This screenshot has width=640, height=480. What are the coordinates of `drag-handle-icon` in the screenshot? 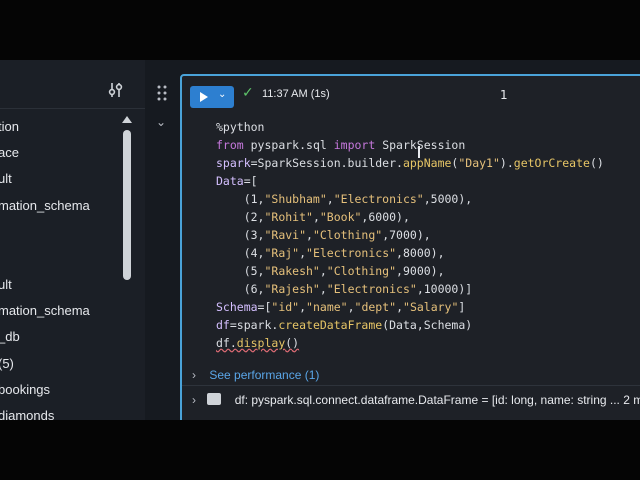 It's located at (162, 93).